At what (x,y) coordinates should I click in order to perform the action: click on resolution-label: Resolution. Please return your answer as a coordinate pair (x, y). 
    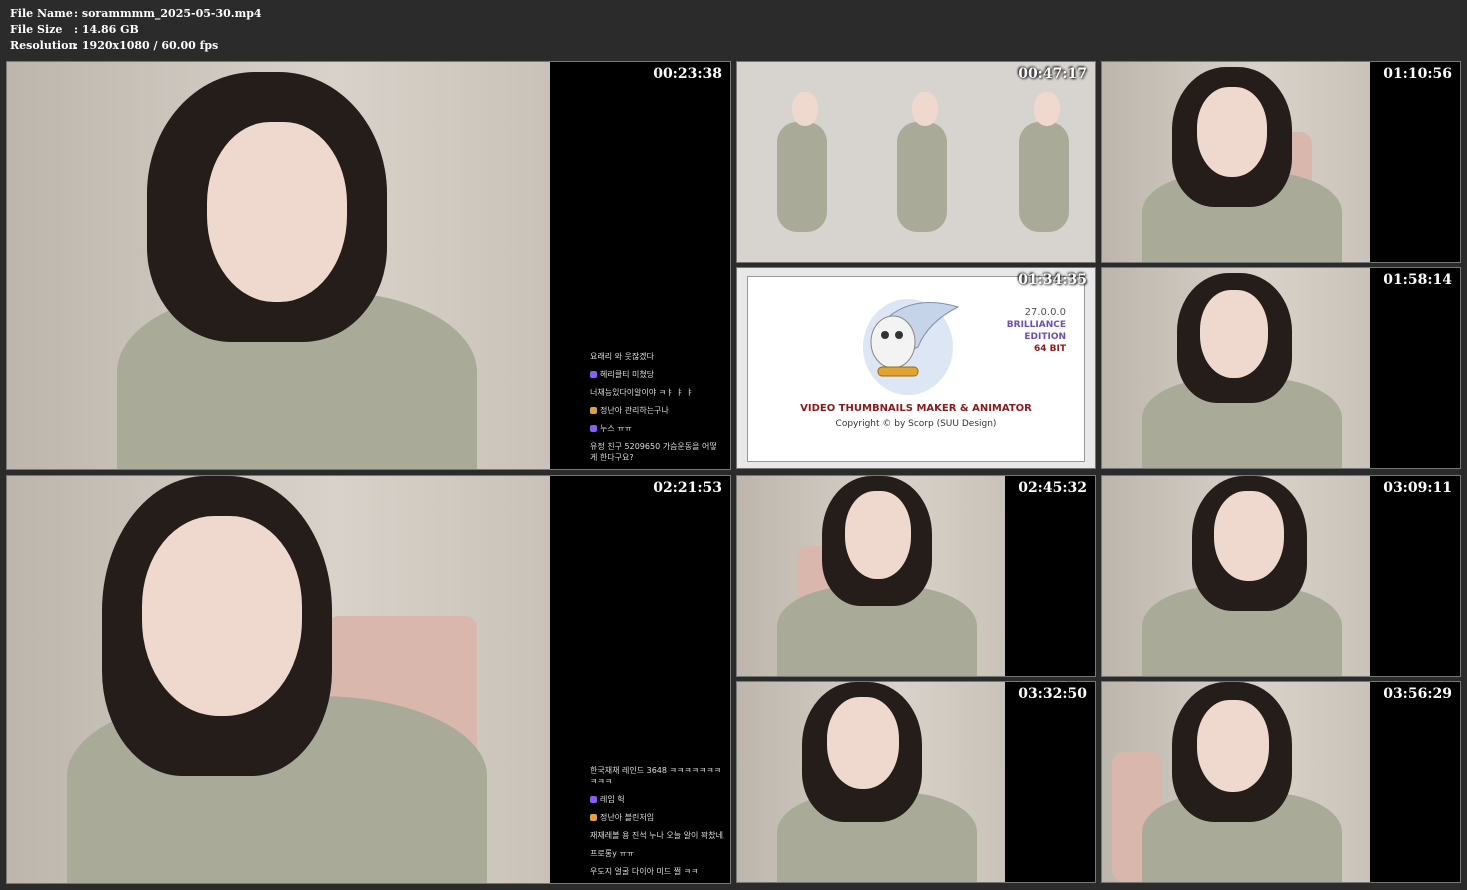
    Looking at the image, I should click on (43, 45).